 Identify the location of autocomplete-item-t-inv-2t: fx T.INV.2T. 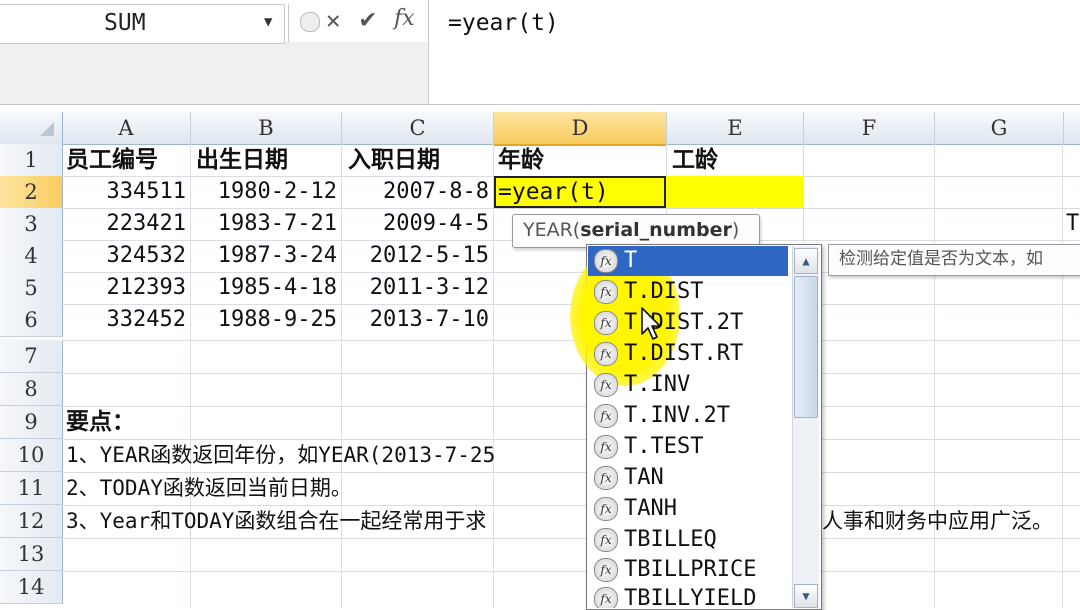
(688, 416).